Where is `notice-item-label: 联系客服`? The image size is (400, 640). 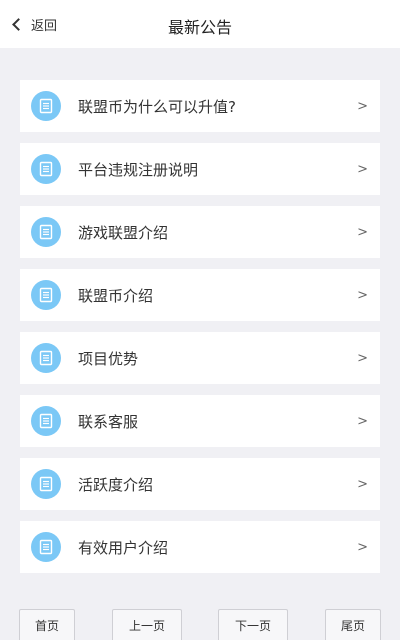
notice-item-label: 联系客服 is located at coordinates (108, 421).